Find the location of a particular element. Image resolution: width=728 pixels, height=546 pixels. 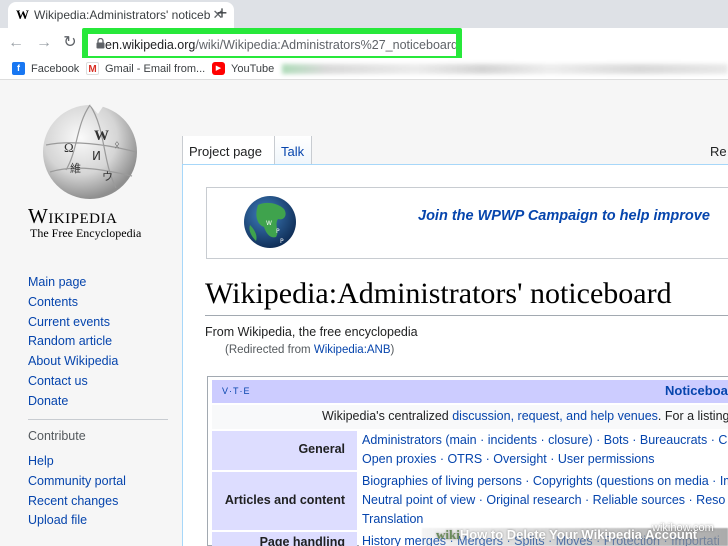

navbox-group-page-handling: Page handling is located at coordinates (284, 539).